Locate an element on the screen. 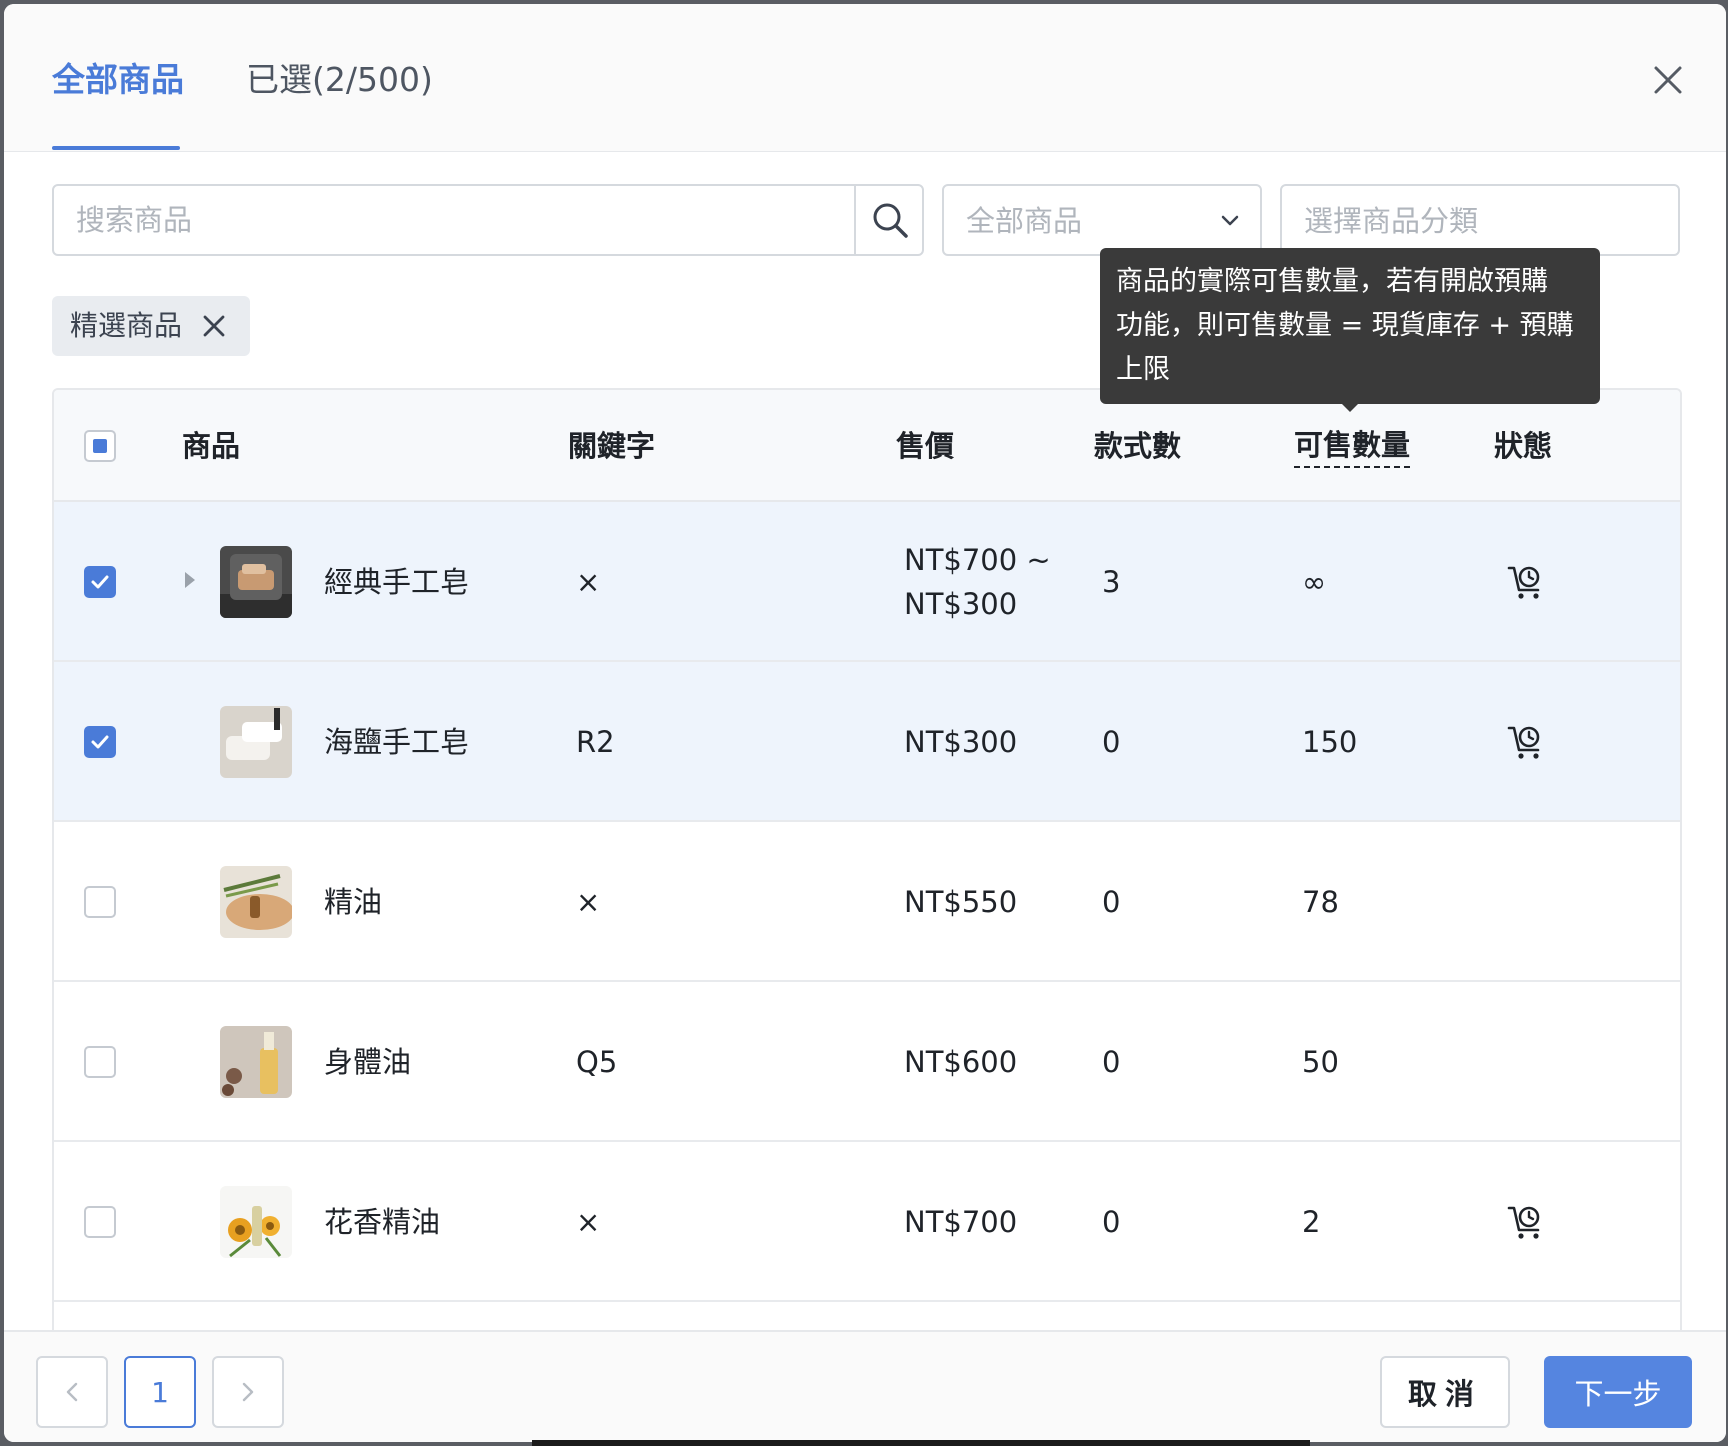  header-price: 售價 is located at coordinates (925, 446).